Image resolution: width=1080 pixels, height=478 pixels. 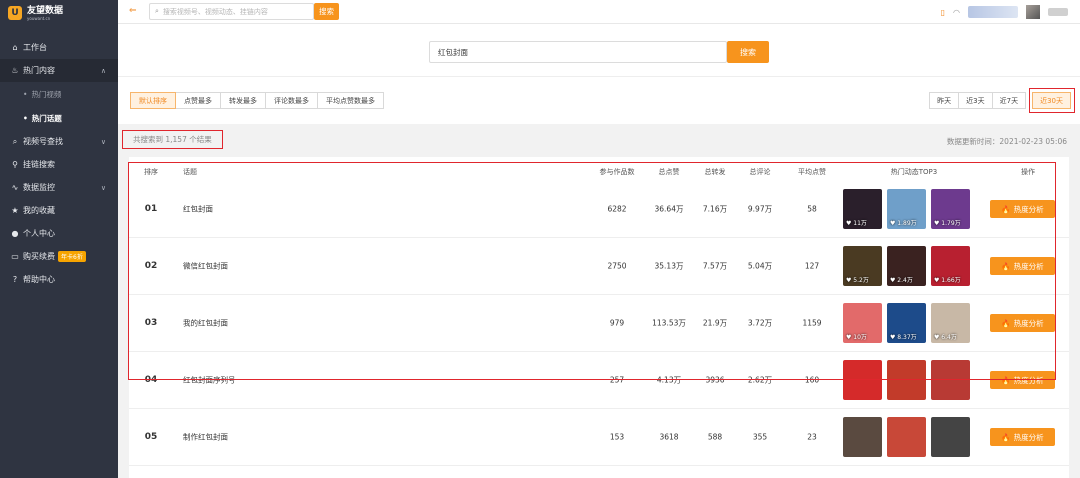 What do you see at coordinates (669, 209) in the screenshot?
I see `row-likes: 36.64万` at bounding box center [669, 209].